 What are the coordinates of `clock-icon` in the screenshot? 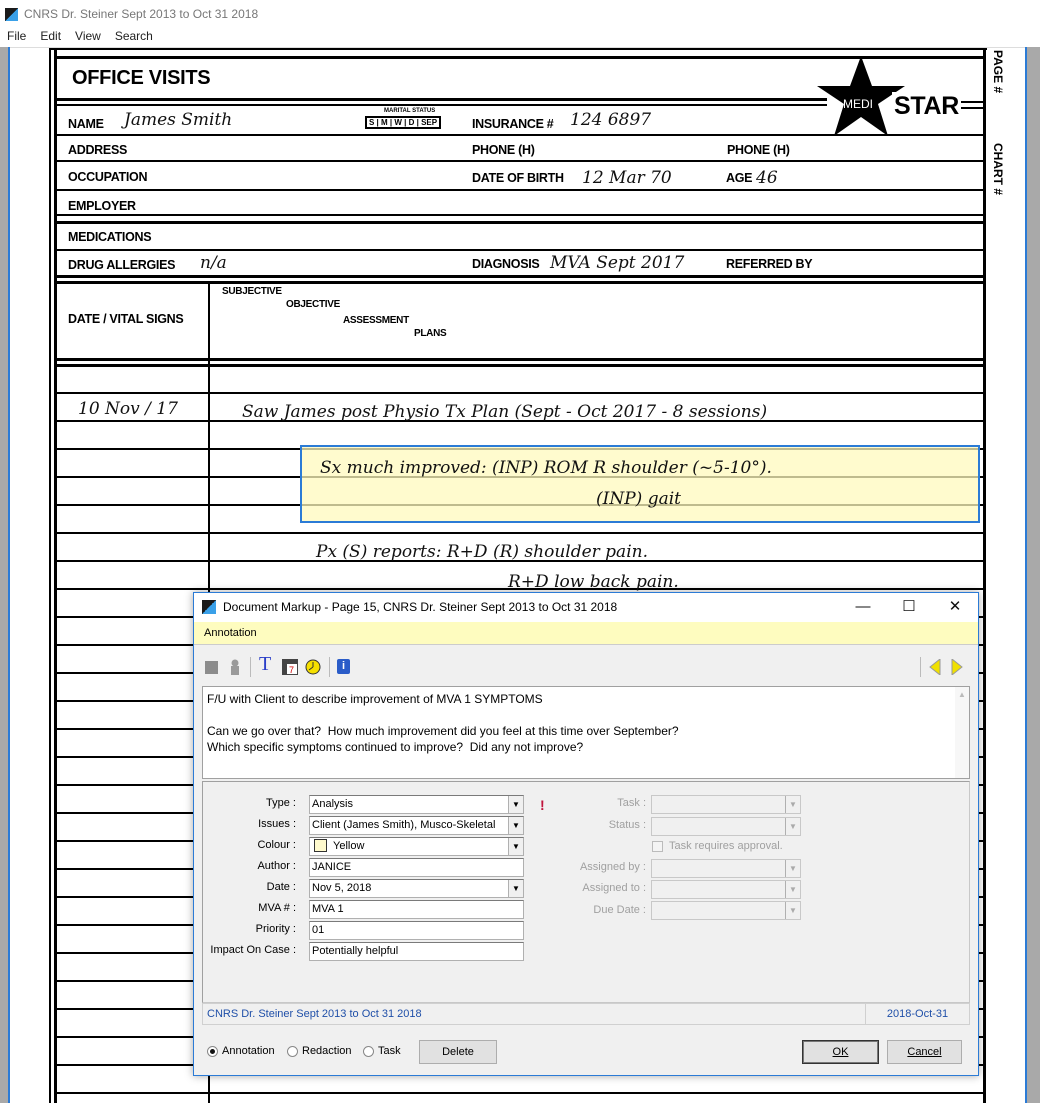 It's located at (313, 667).